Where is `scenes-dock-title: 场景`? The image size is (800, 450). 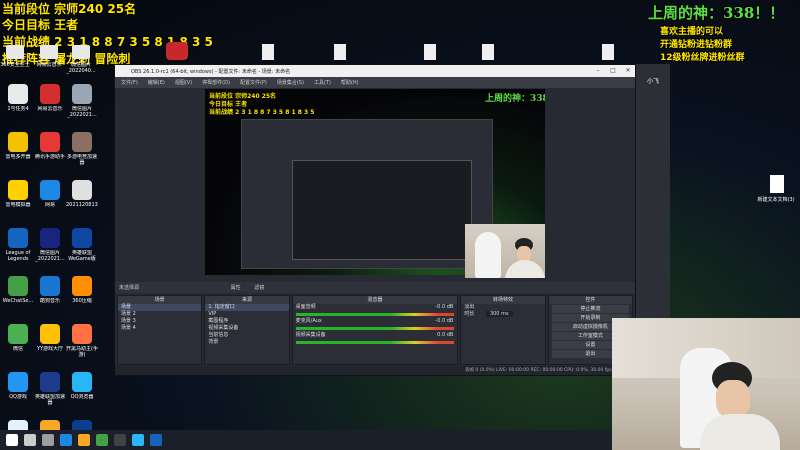 scenes-dock-title: 场景 is located at coordinates (160, 300).